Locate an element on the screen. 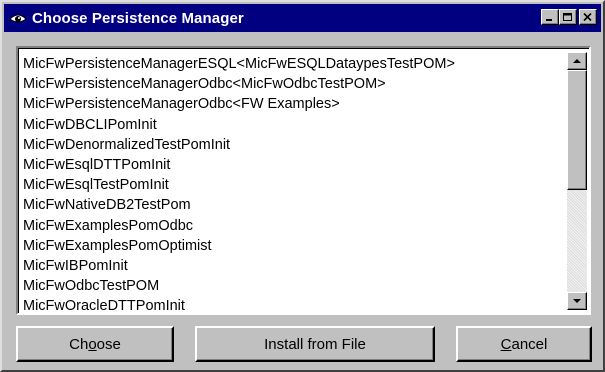 The width and height of the screenshot is (605, 372). title-buttons is located at coordinates (569, 17).